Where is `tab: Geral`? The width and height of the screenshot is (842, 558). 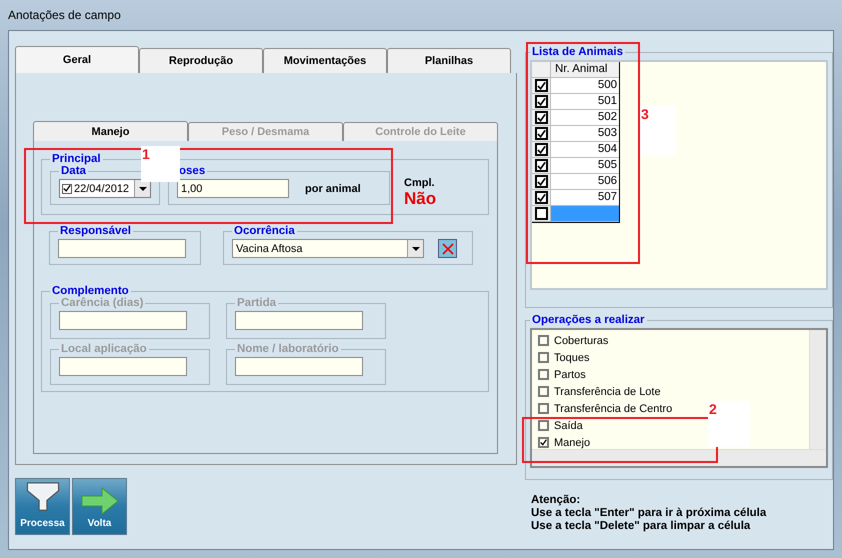
tab: Geral is located at coordinates (77, 59).